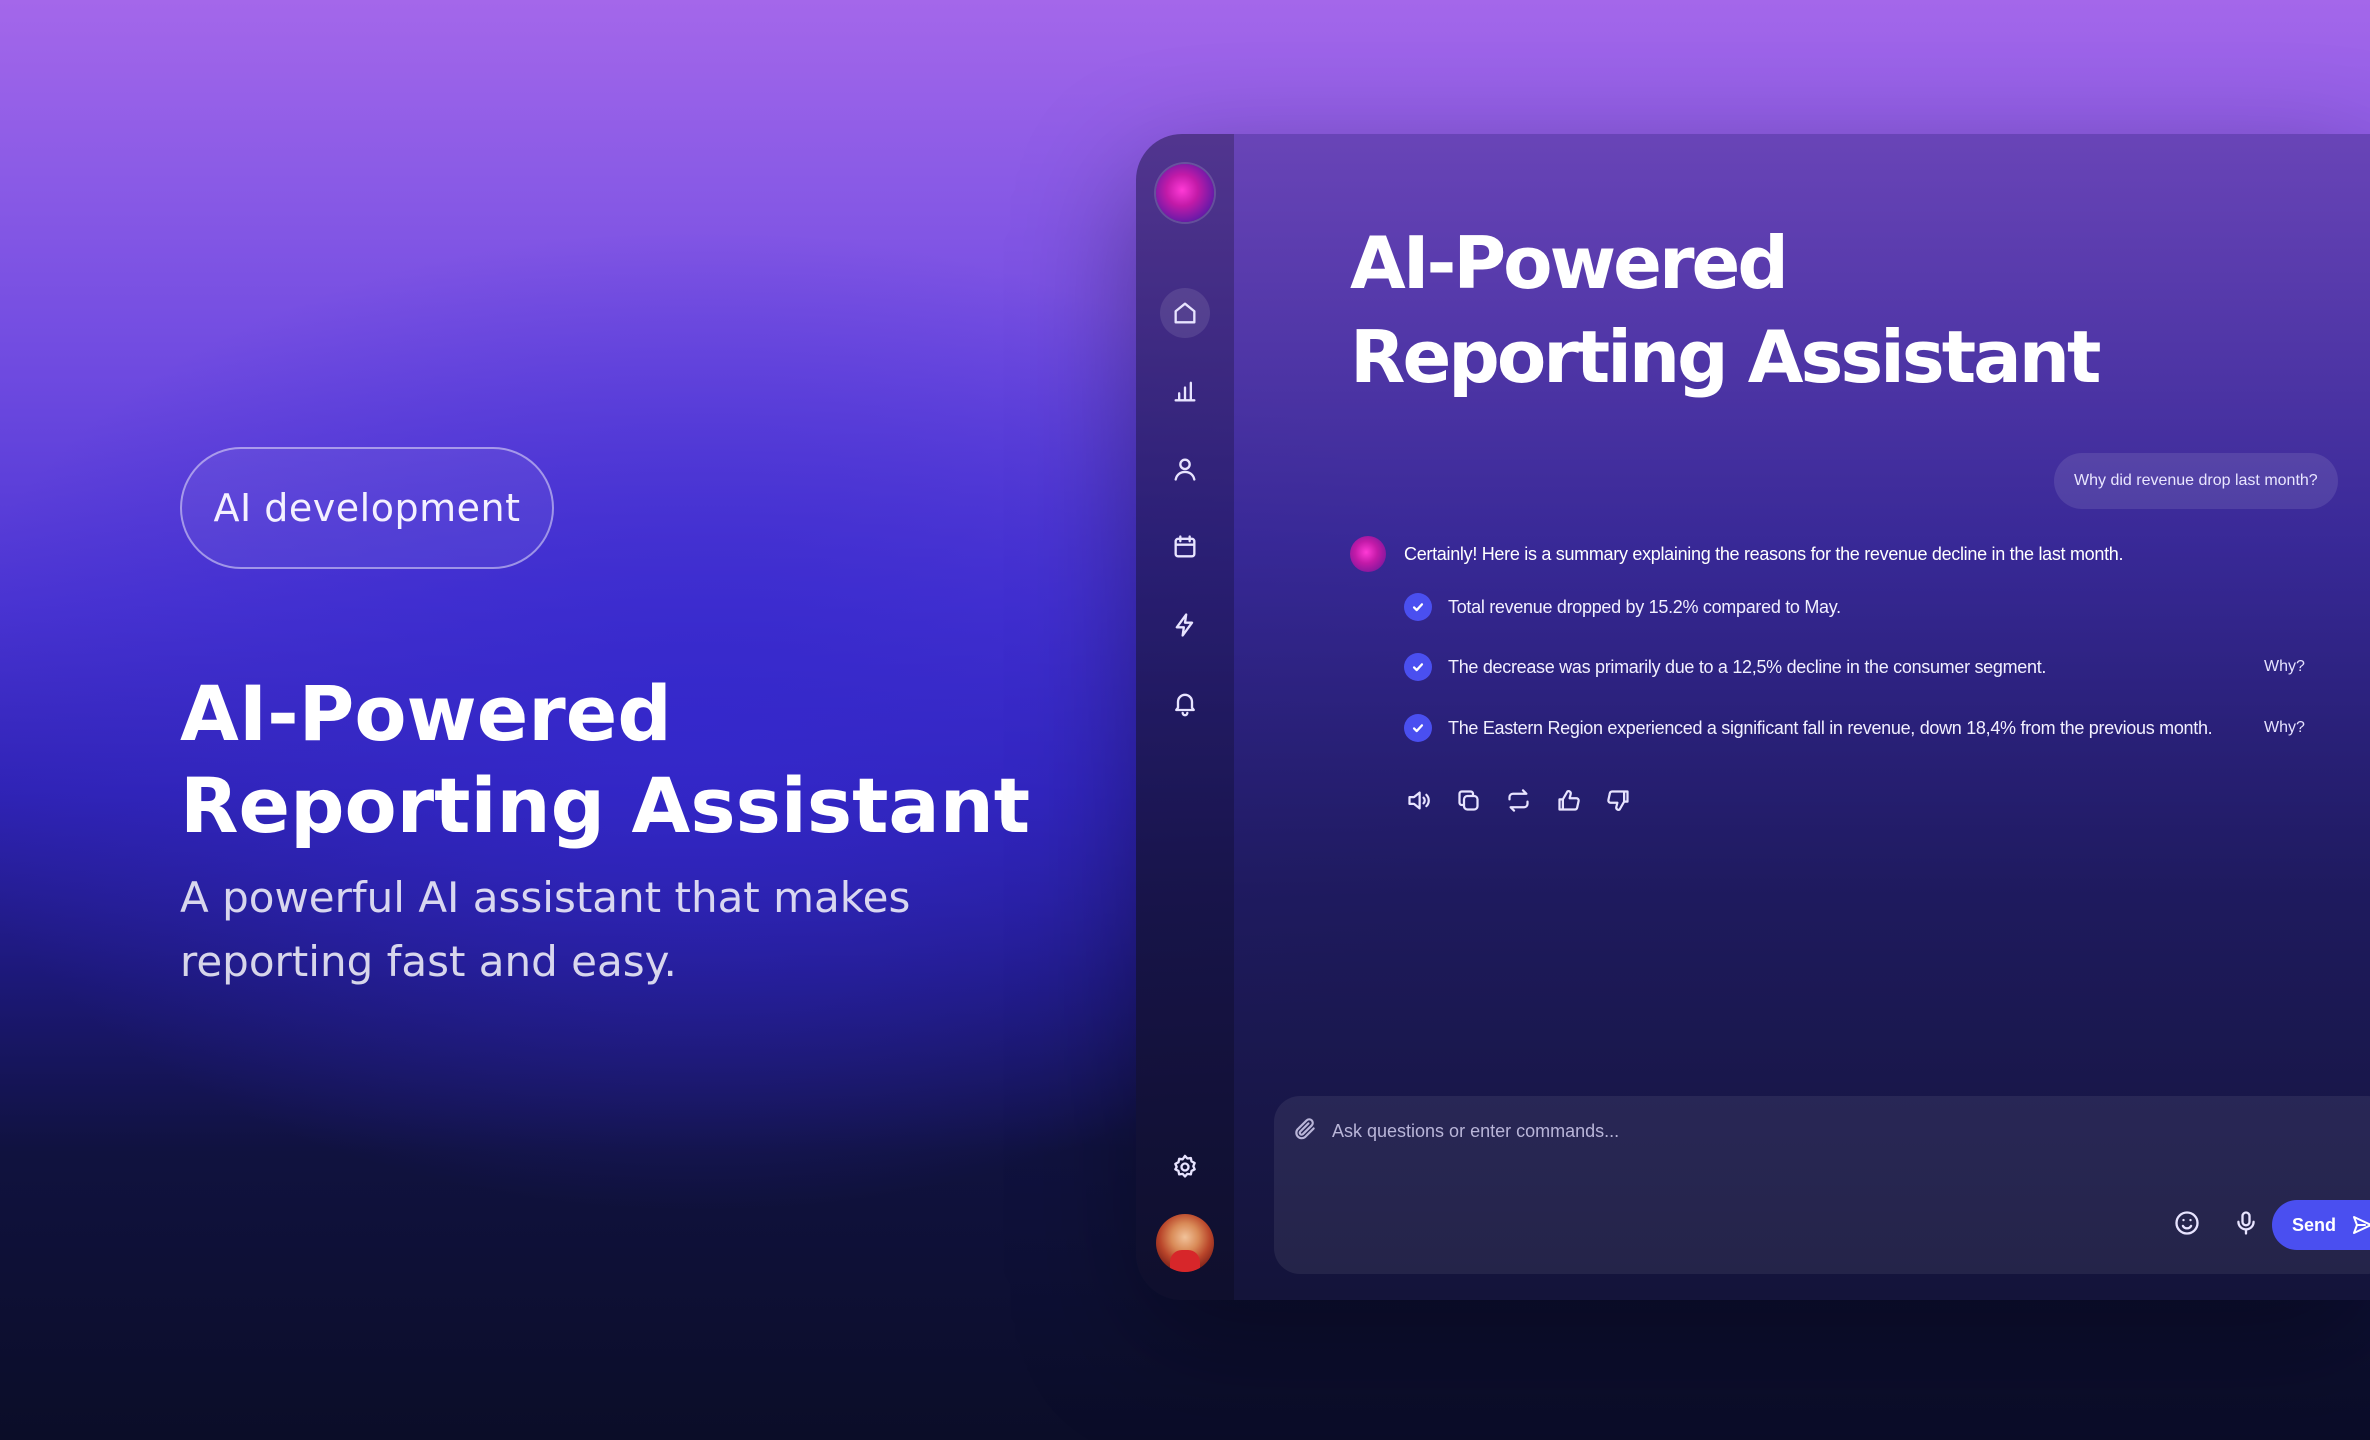  Describe the element at coordinates (1682, 1131) in the screenshot. I see `chat-input` at that location.